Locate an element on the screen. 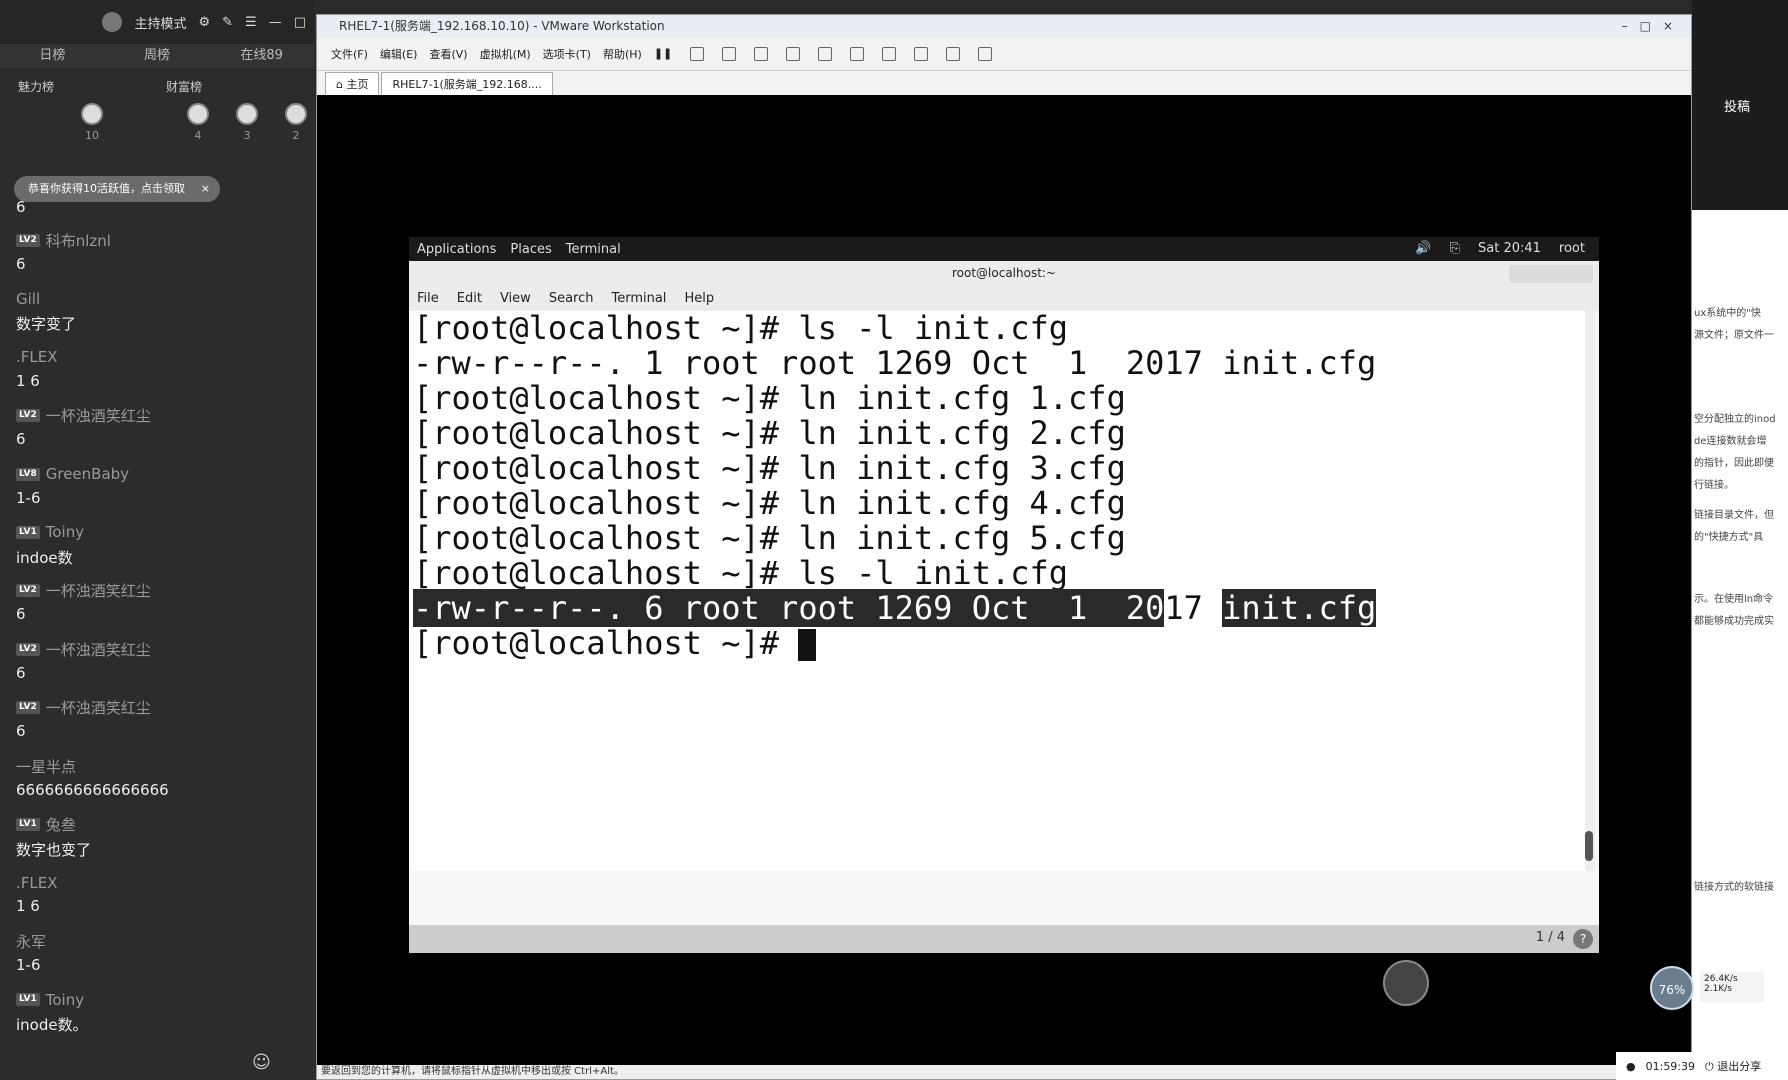 The image size is (1788, 1080). terminal-line: [root@localhost ~]# ls -l init.cfg is located at coordinates (741, 328).